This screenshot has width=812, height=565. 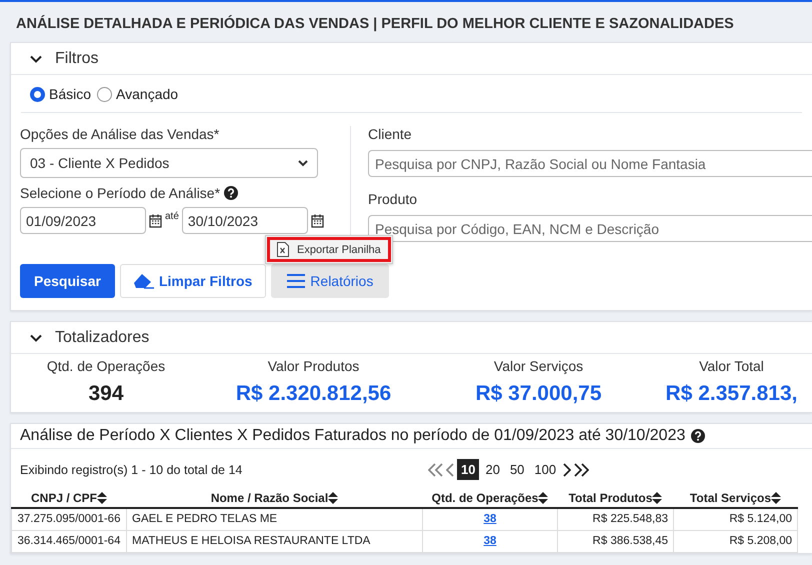 I want to click on search-button: Pesquisar, so click(x=67, y=281).